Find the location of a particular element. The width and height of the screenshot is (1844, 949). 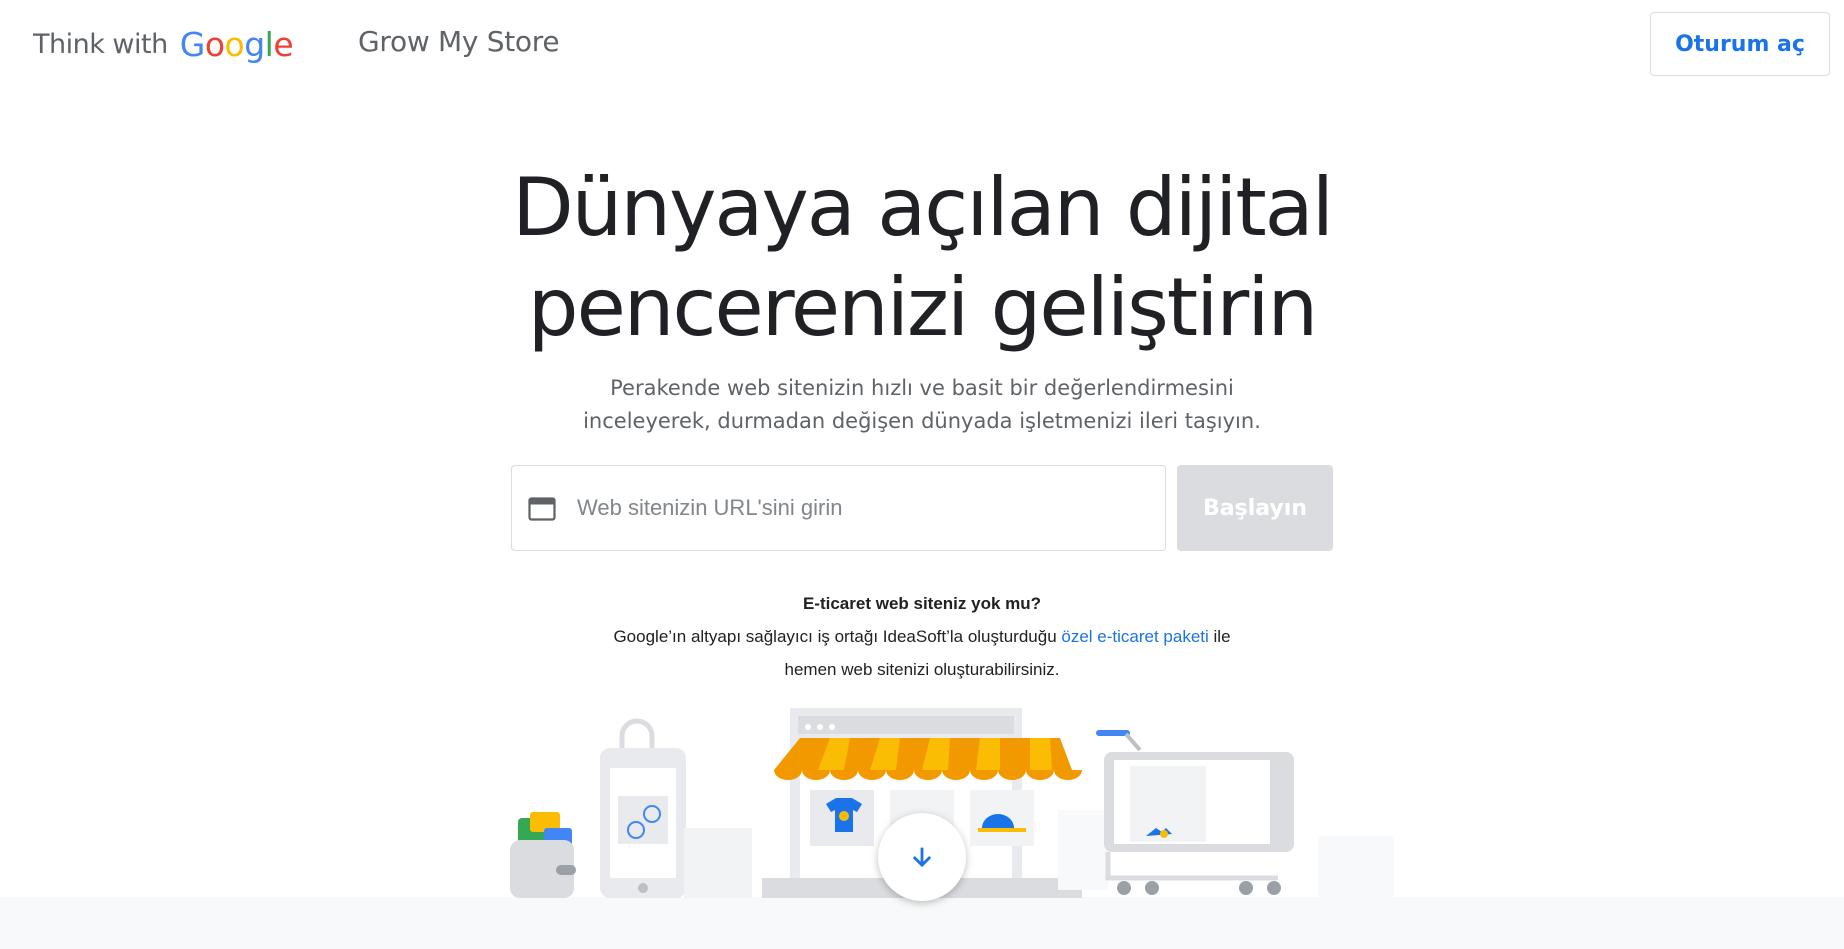

footer-band is located at coordinates (922, 923).